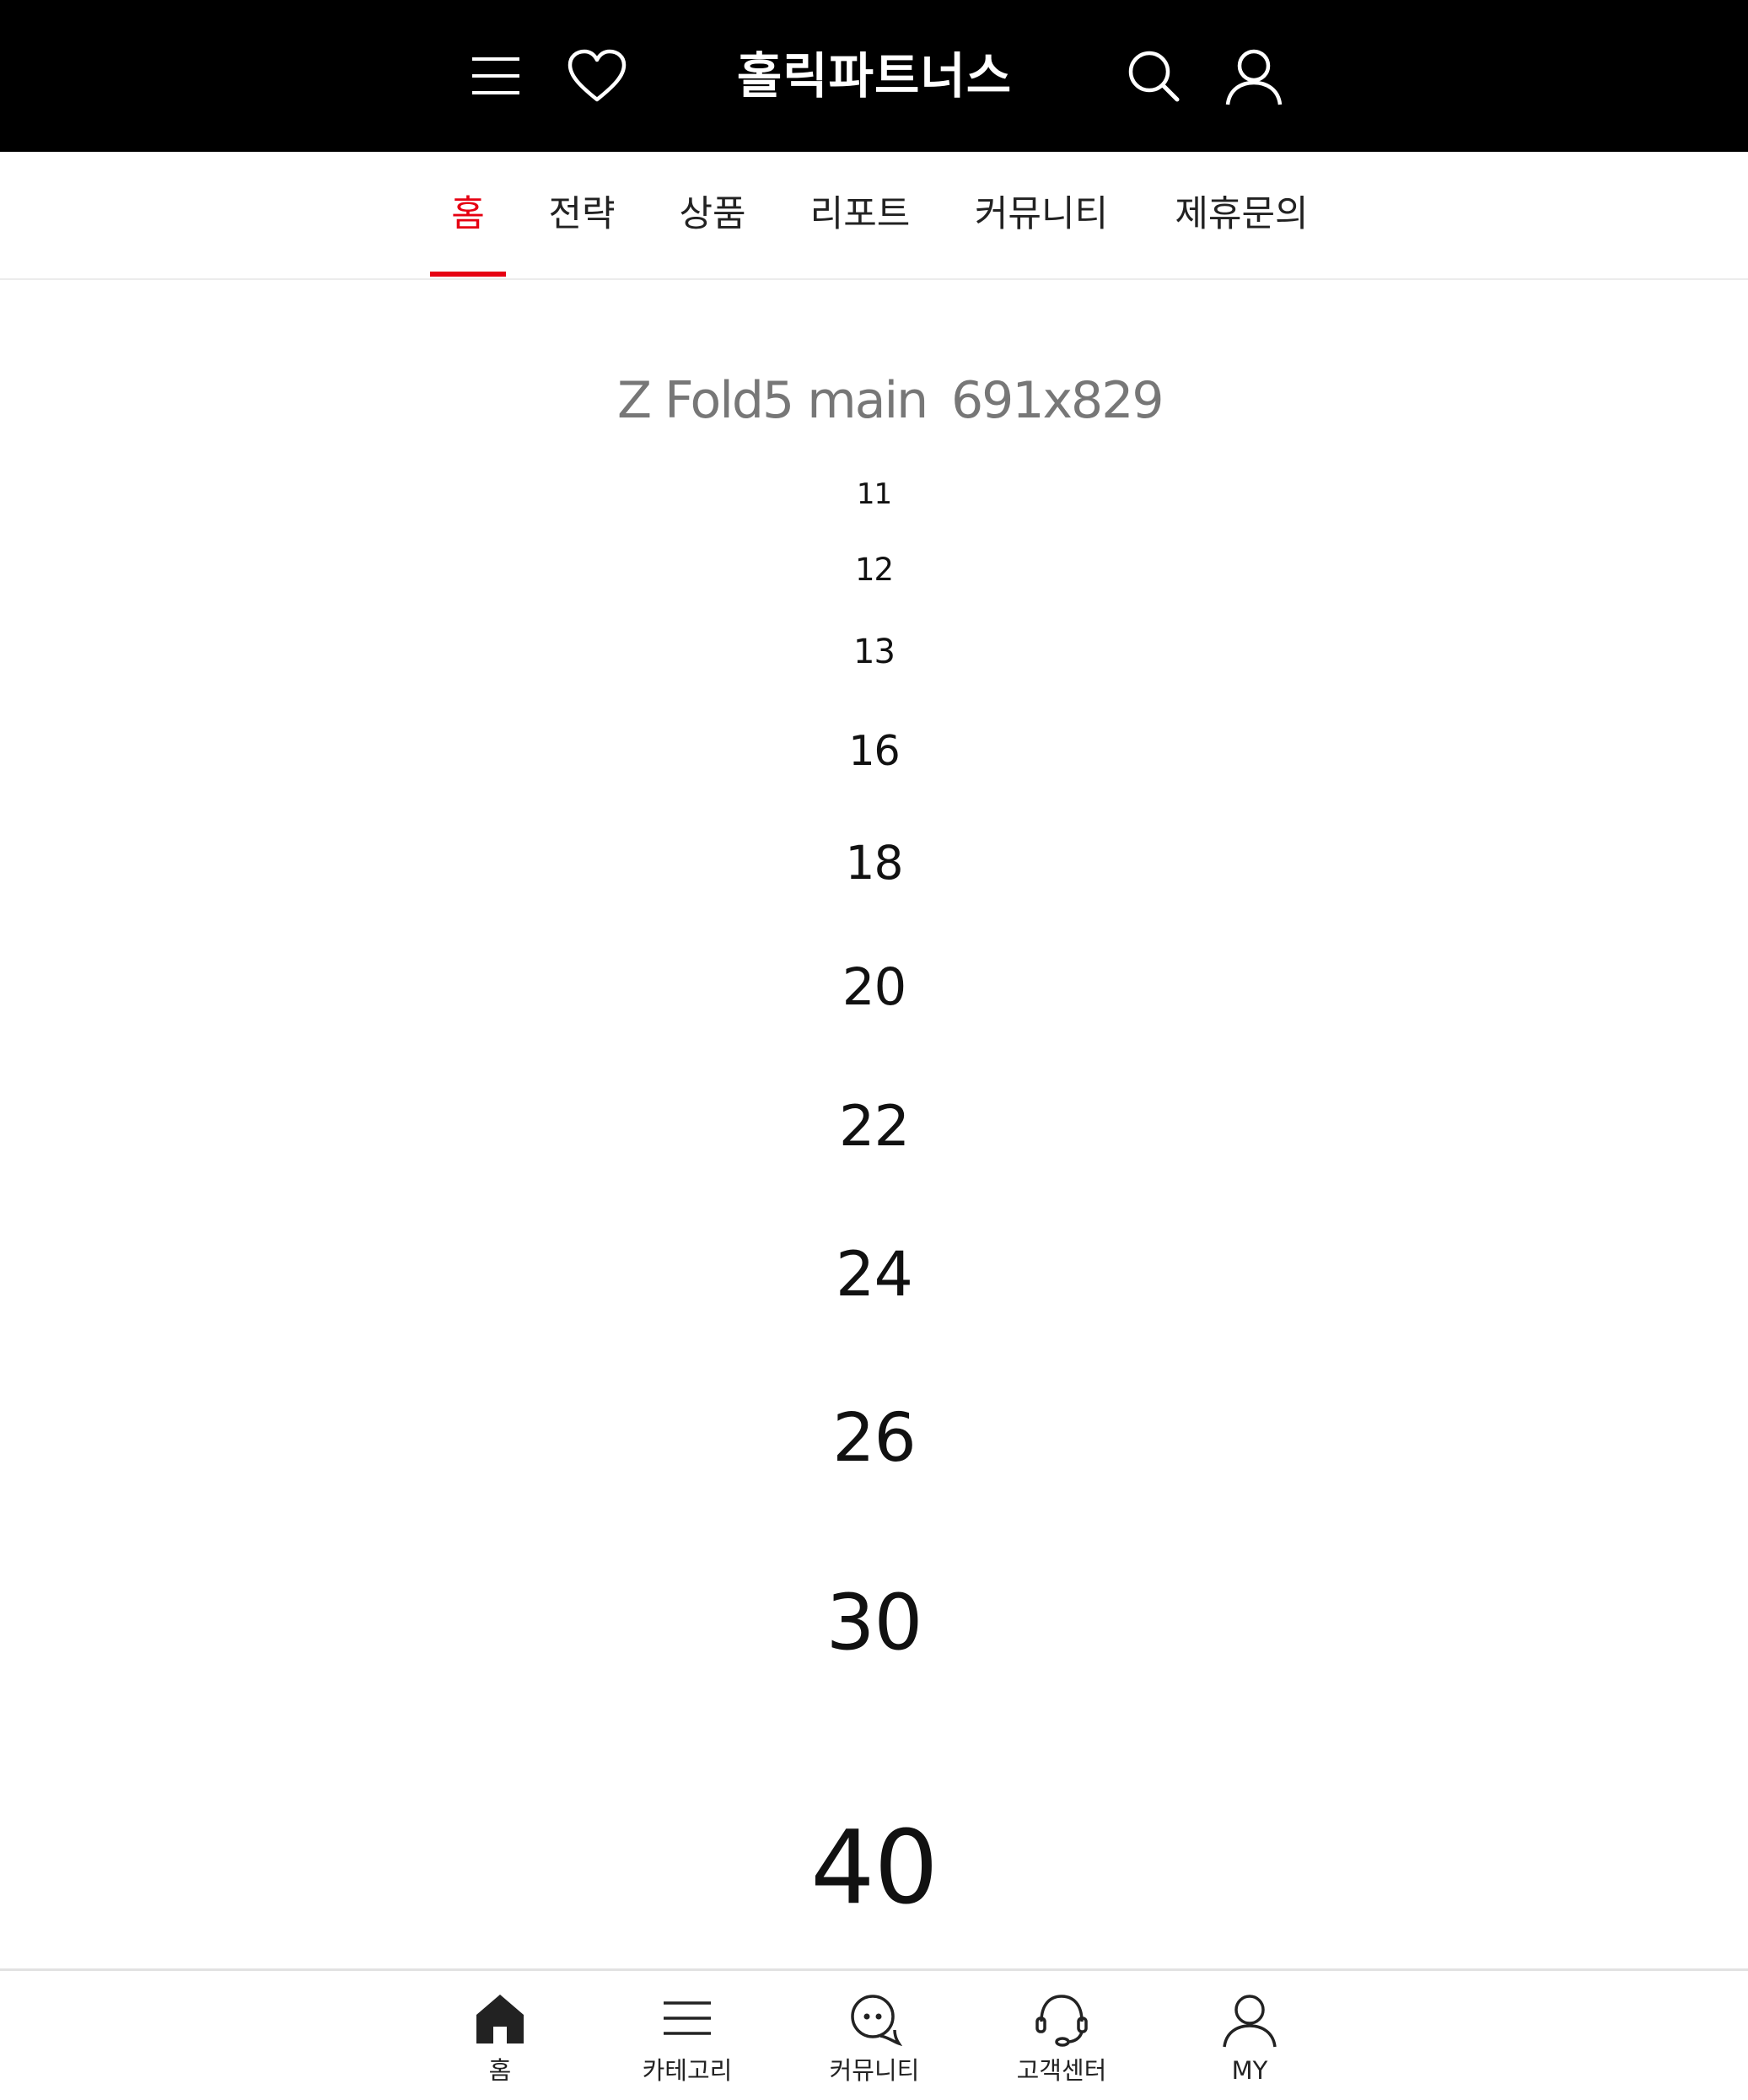 The width and height of the screenshot is (1748, 2100). What do you see at coordinates (874, 751) in the screenshot?
I see `font-size-sample-16: 16` at bounding box center [874, 751].